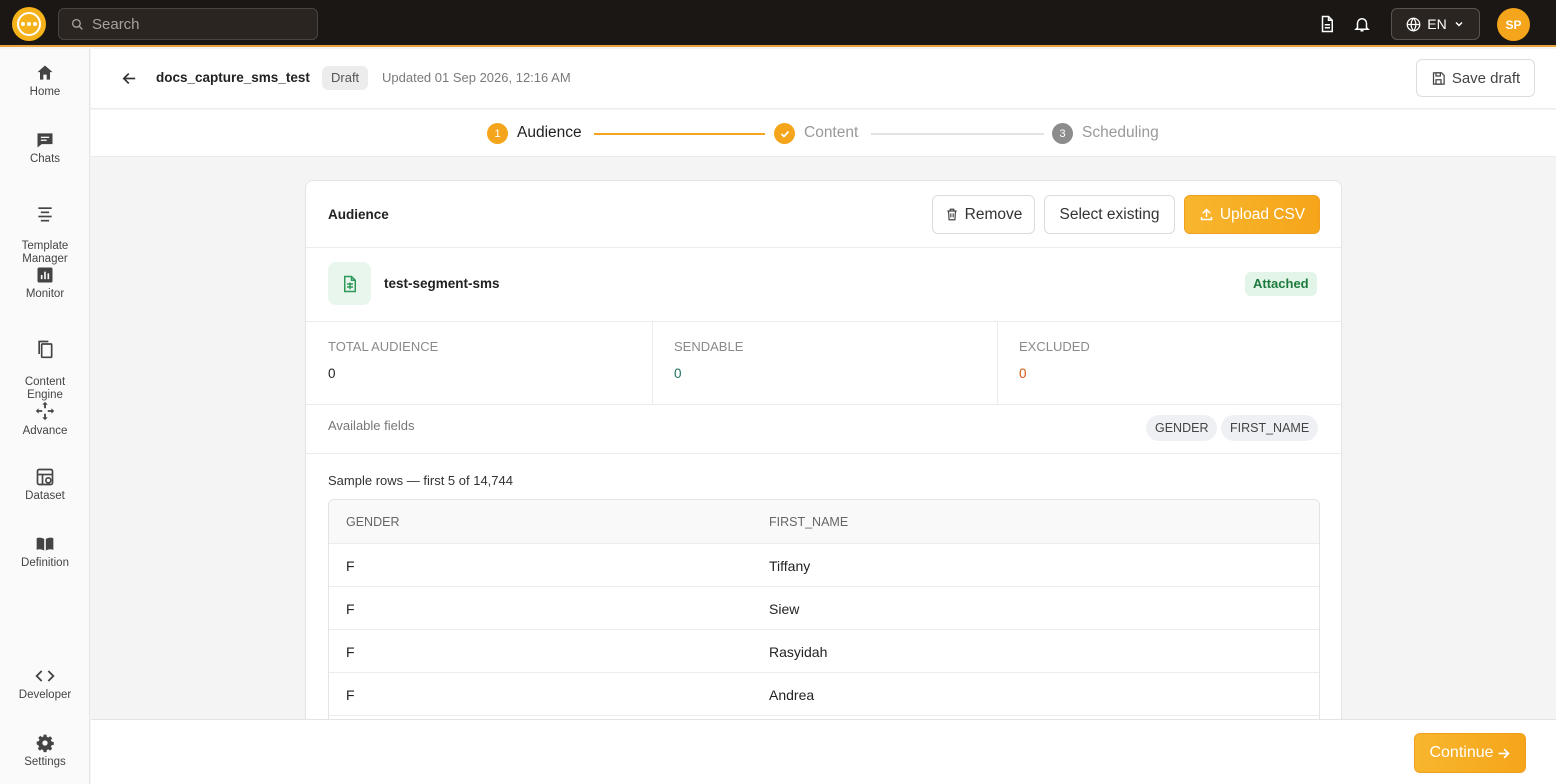 The image size is (1556, 784). What do you see at coordinates (1120, 133) in the screenshot?
I see `step-scheduling: Scheduling` at bounding box center [1120, 133].